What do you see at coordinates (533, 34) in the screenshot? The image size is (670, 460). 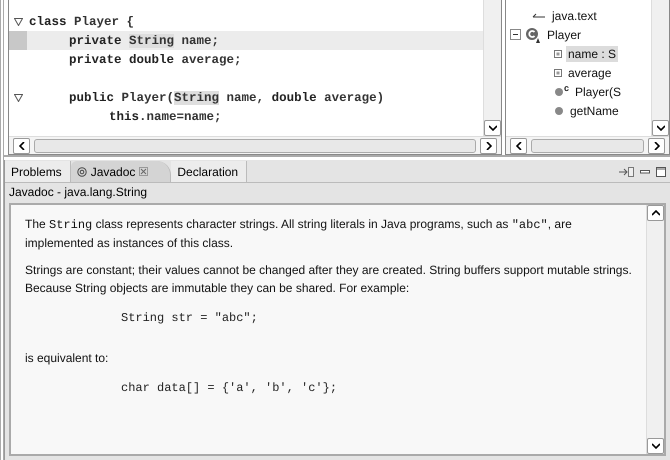 I see `class-icon` at bounding box center [533, 34].